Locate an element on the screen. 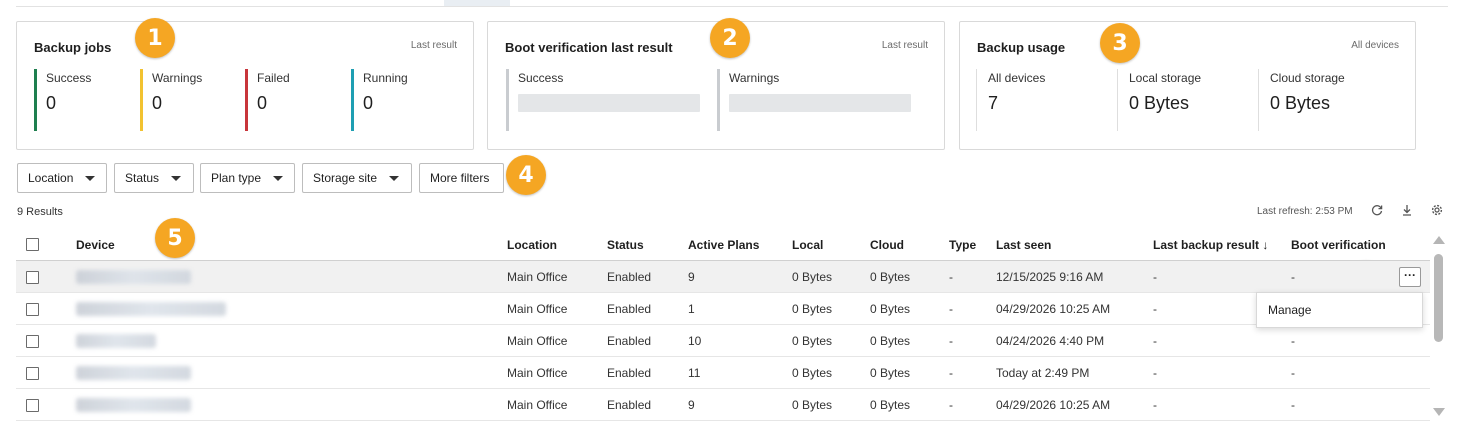  scroll-down-arrow-icon is located at coordinates (1439, 412).